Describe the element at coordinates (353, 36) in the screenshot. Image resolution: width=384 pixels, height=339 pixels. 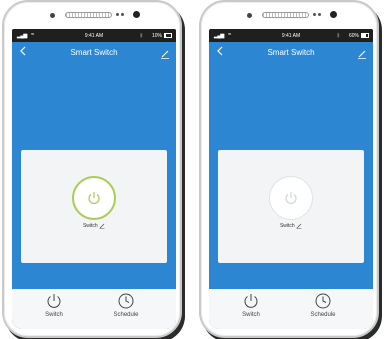
I see `battery-percent: 60%` at that location.